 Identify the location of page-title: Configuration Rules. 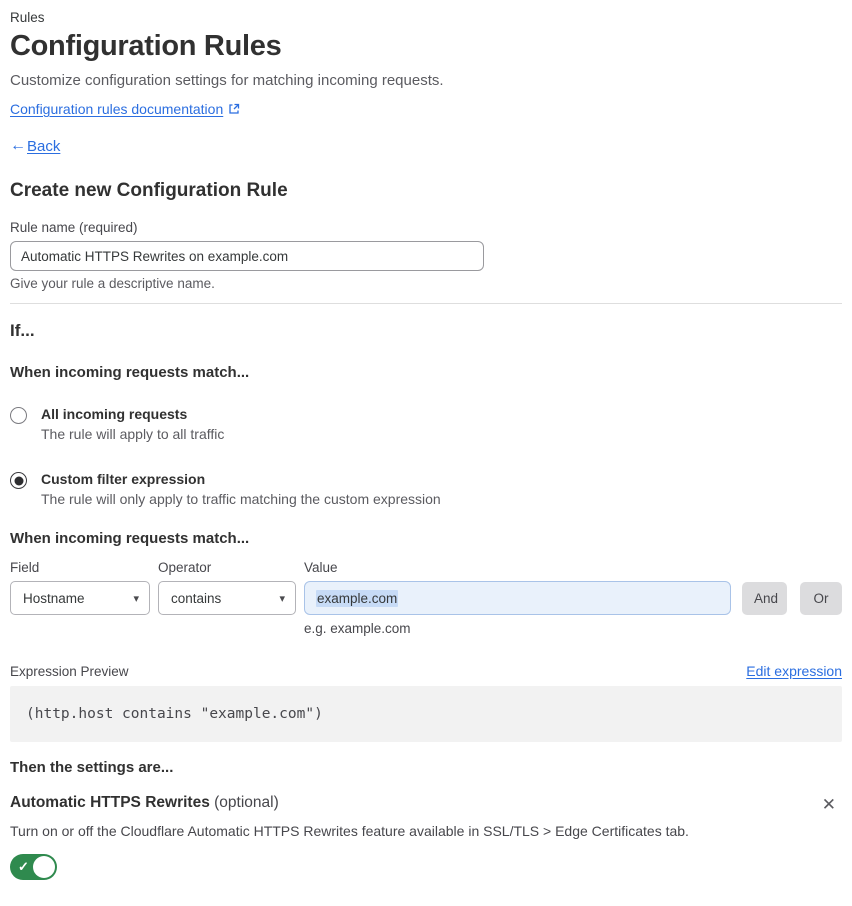
(146, 46).